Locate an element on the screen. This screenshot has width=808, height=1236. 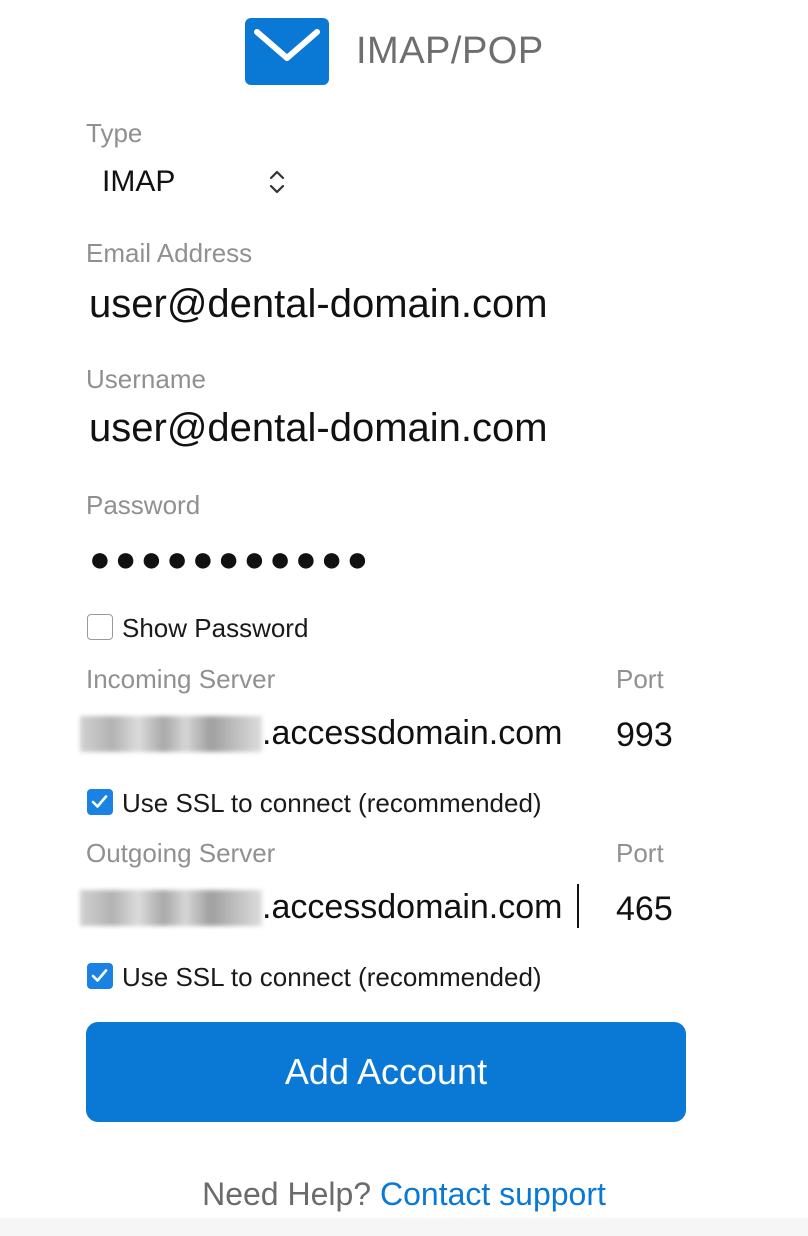
outgoing-port-field: 465 is located at coordinates (644, 909).